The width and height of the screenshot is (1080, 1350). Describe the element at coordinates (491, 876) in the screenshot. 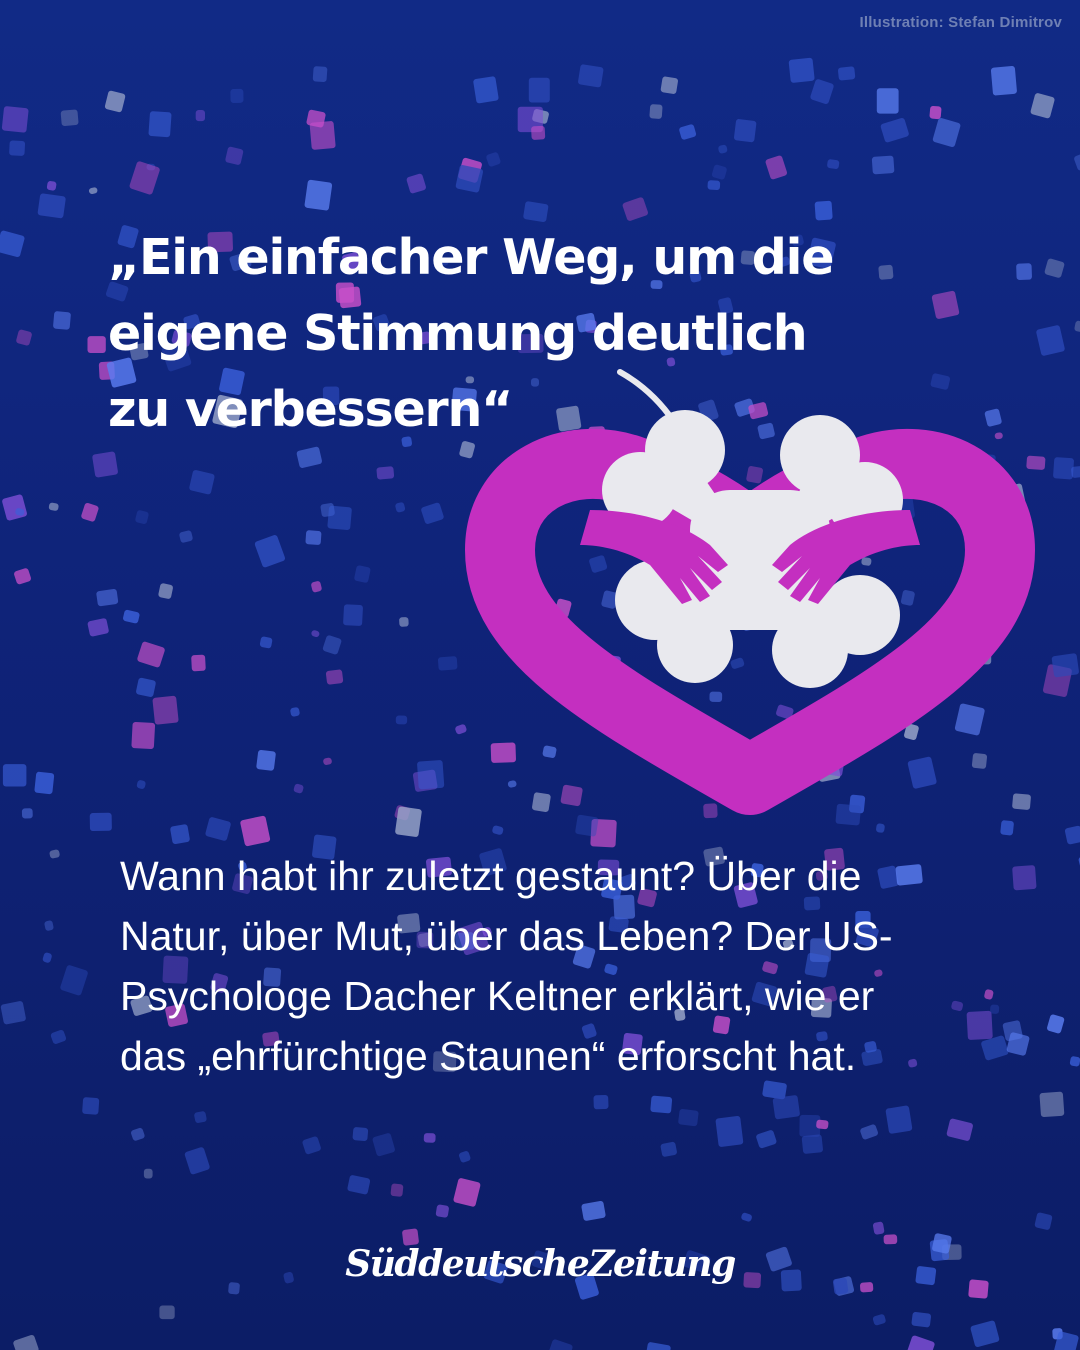

I see `teaser-line: Wann habt ihr zuletzt gestaunt? Über die` at that location.